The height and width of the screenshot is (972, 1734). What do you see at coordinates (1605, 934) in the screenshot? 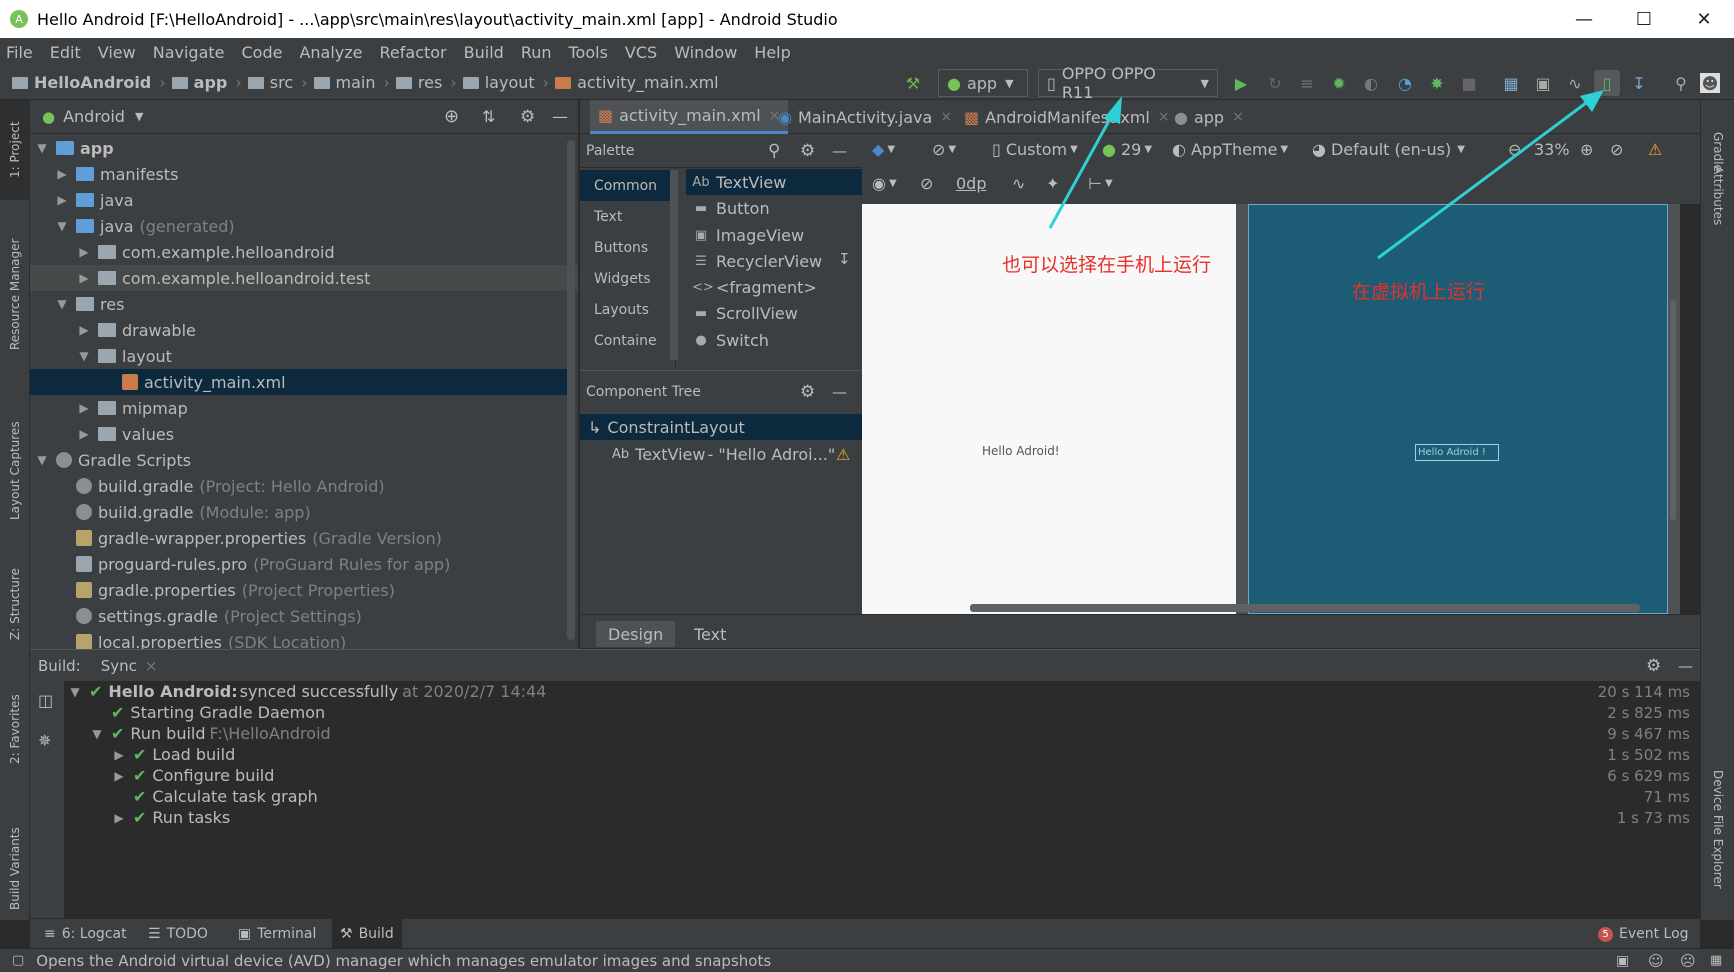
I see `event-count-badge: 5` at bounding box center [1605, 934].